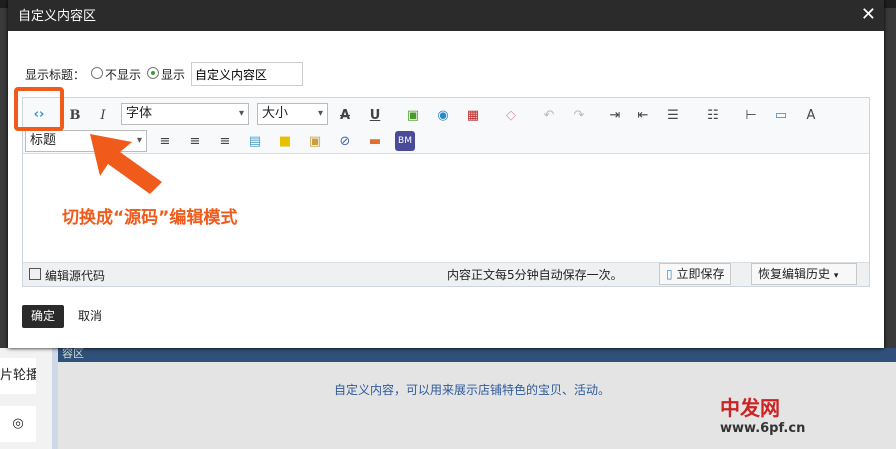  I want to click on picture-frame-icon: ▣, so click(315, 141).